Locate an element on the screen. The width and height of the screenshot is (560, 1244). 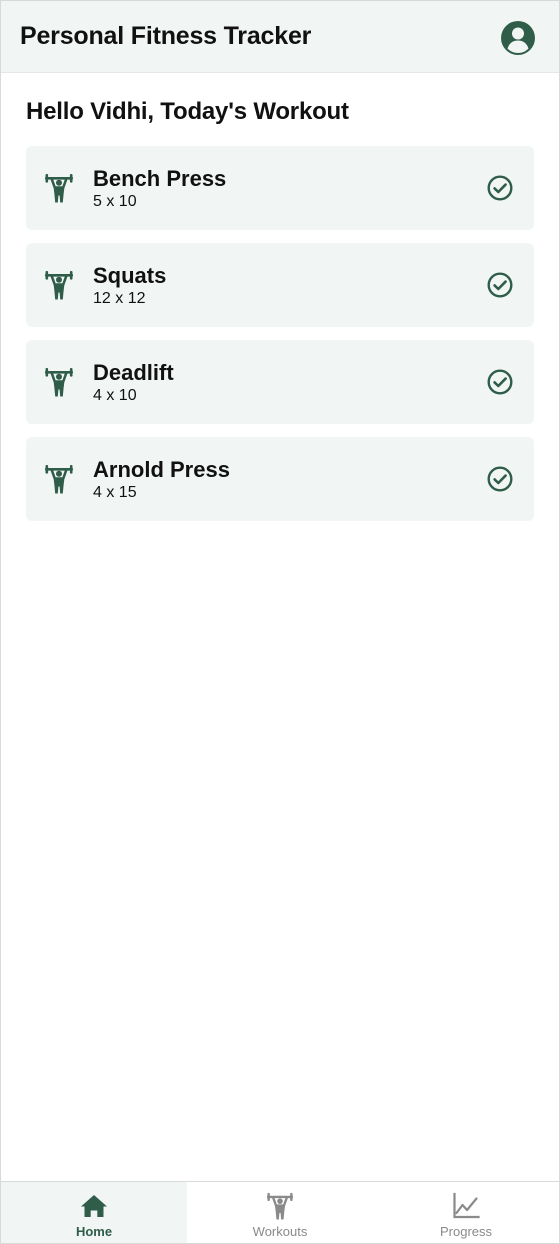
workout-card: Squats 12 x 12 is located at coordinates (280, 285).